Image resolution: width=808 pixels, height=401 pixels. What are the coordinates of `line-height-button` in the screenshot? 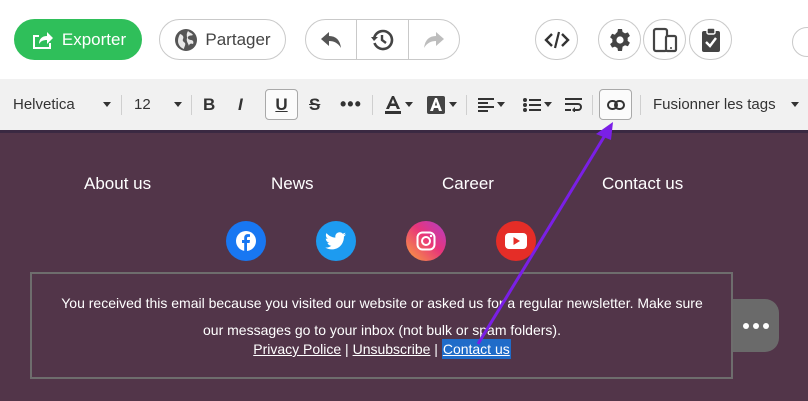 It's located at (574, 104).